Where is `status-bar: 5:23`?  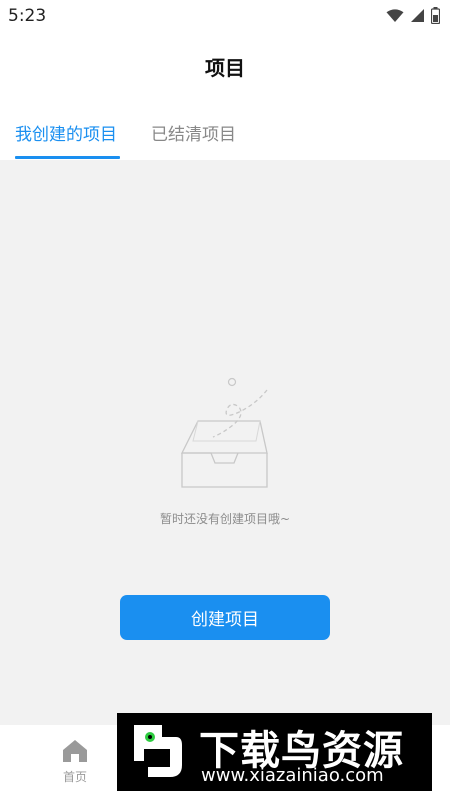
status-bar: 5:23 is located at coordinates (225, 15).